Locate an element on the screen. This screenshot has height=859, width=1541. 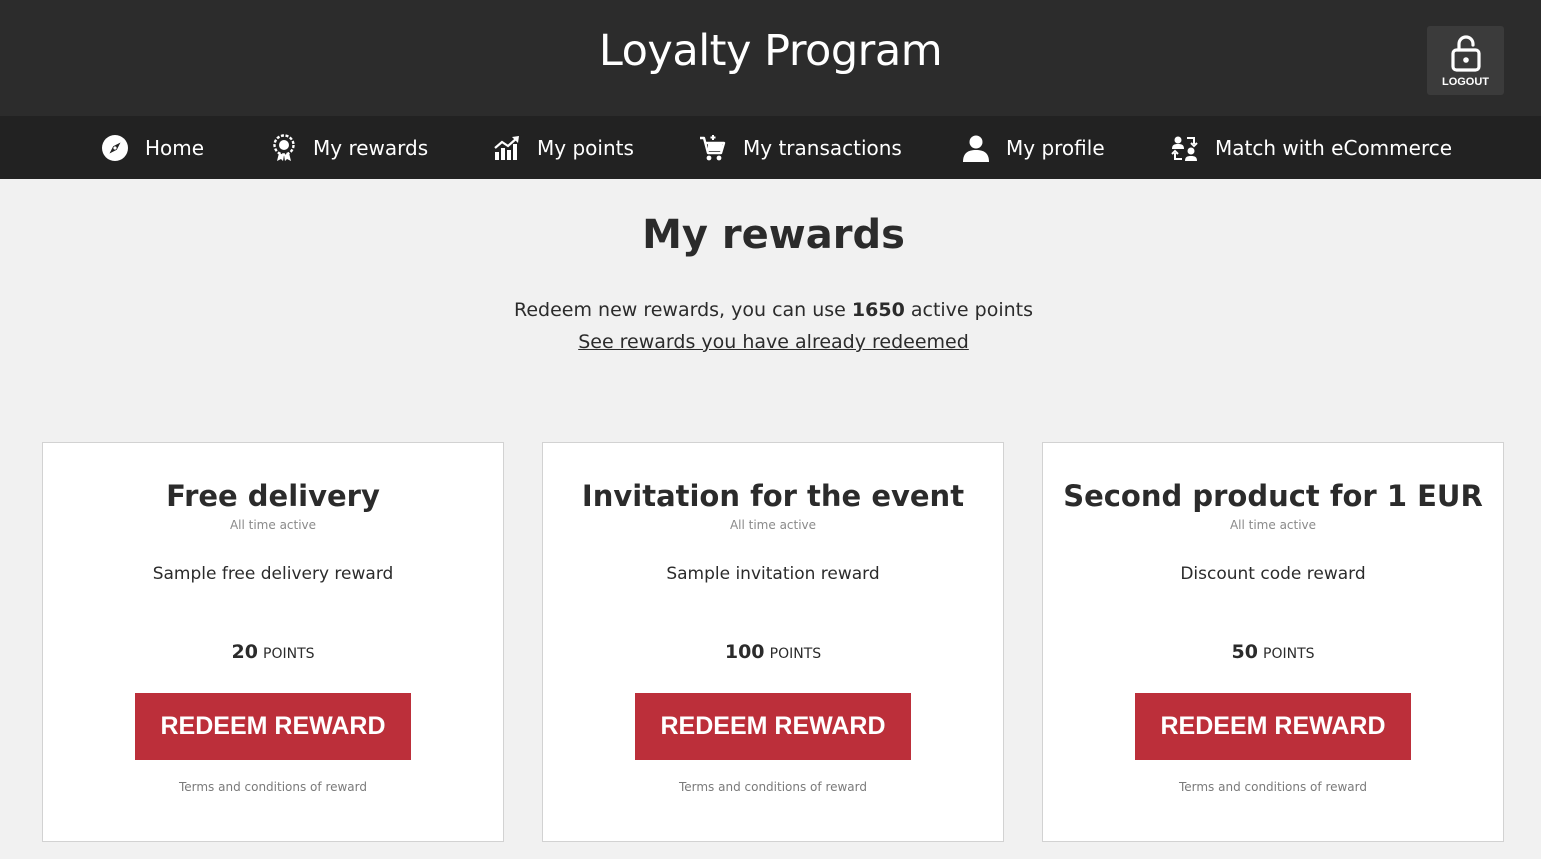
cart-icon is located at coordinates (713, 147).